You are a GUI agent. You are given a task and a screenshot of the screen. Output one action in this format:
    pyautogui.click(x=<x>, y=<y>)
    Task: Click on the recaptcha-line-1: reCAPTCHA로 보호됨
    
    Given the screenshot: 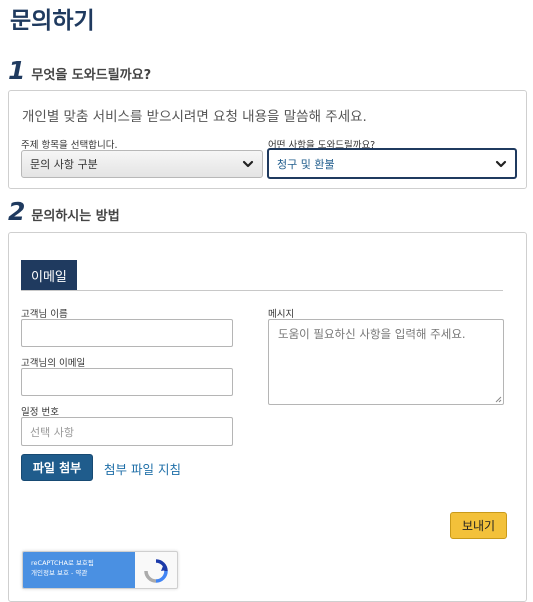 What is the action you would take?
    pyautogui.click(x=62, y=563)
    